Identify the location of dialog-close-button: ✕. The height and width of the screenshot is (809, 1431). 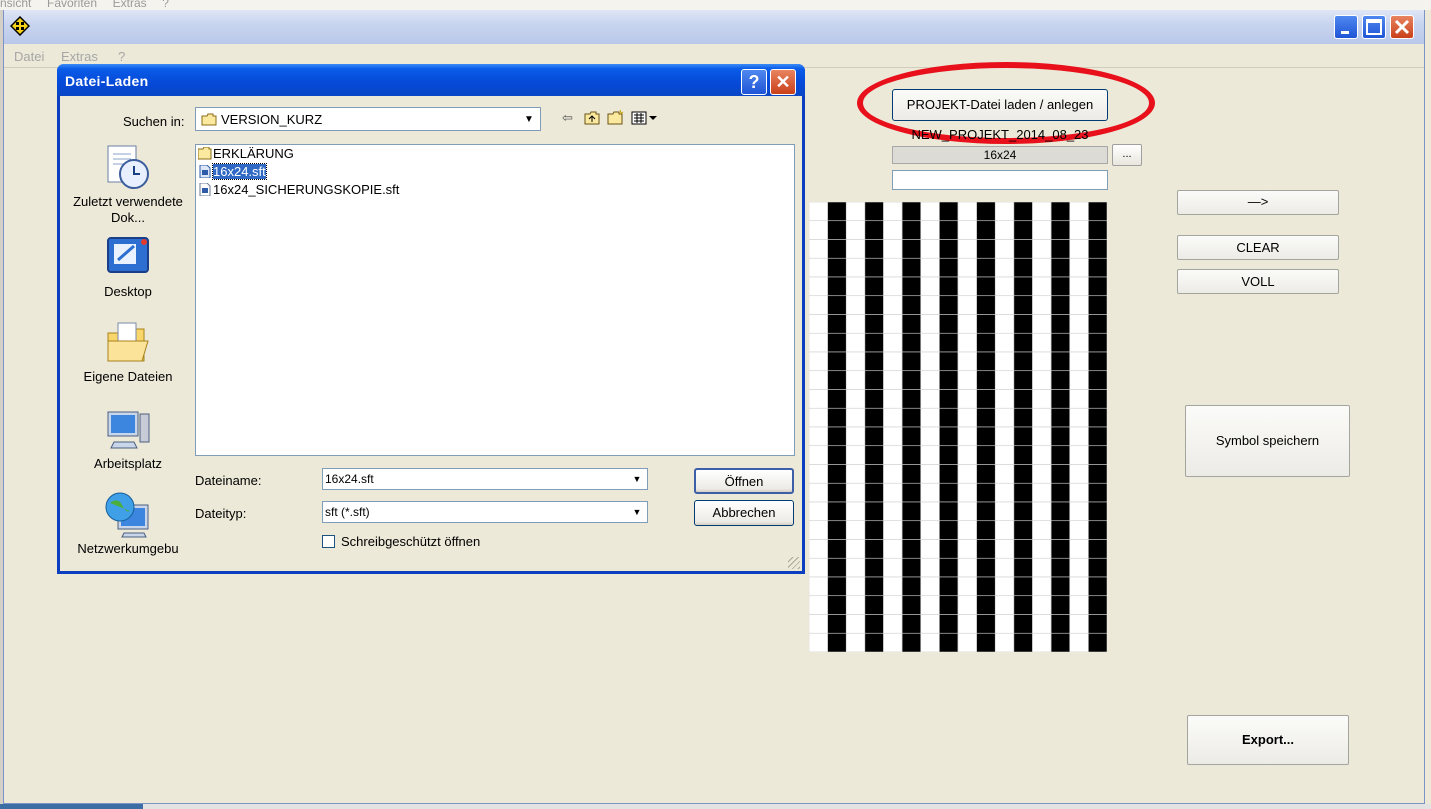
(783, 82).